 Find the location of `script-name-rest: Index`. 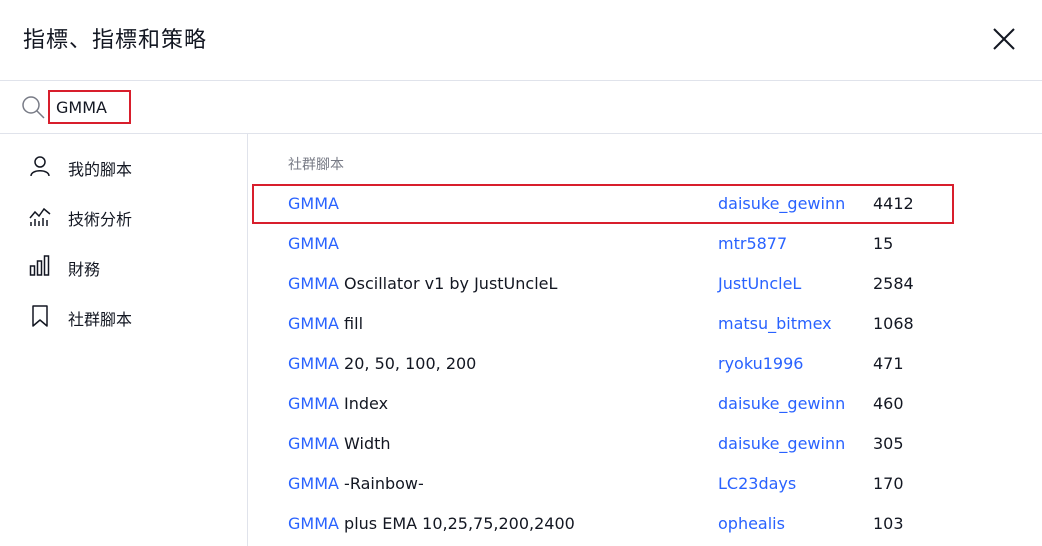

script-name-rest: Index is located at coordinates (363, 403).